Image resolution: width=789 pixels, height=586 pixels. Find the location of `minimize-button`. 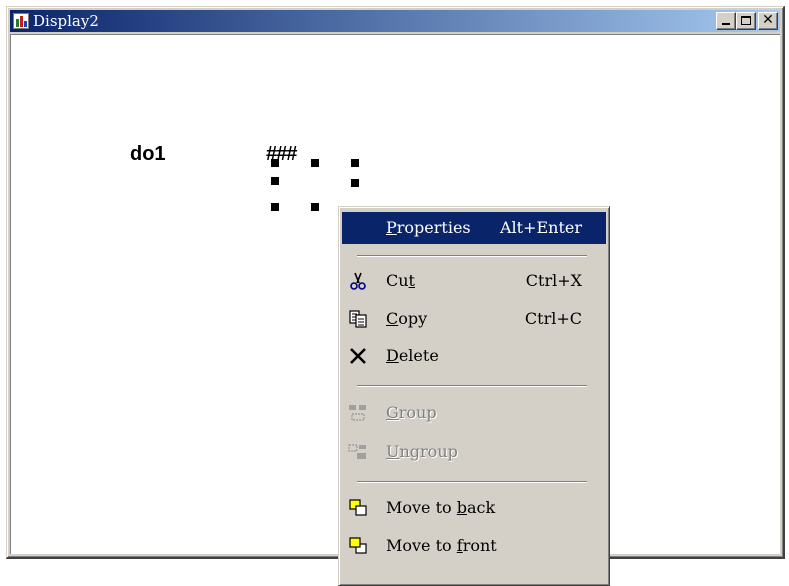

minimize-button is located at coordinates (726, 21).